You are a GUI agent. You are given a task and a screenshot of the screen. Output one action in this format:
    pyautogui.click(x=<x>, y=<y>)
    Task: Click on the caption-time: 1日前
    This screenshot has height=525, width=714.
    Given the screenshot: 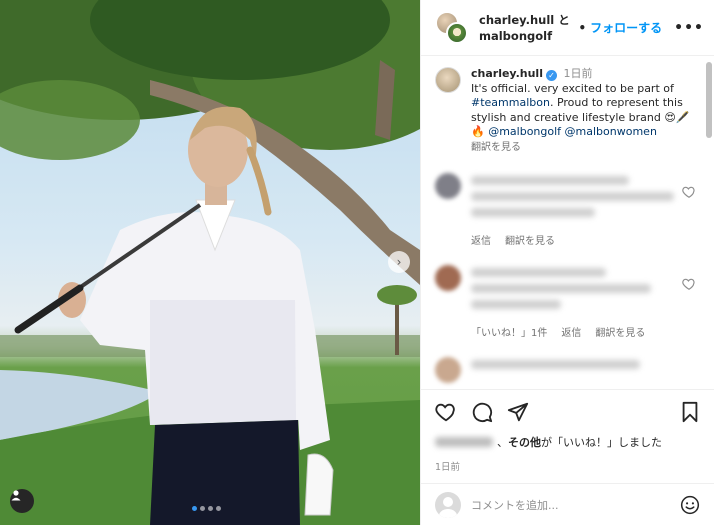 What is the action you would take?
    pyautogui.click(x=578, y=73)
    